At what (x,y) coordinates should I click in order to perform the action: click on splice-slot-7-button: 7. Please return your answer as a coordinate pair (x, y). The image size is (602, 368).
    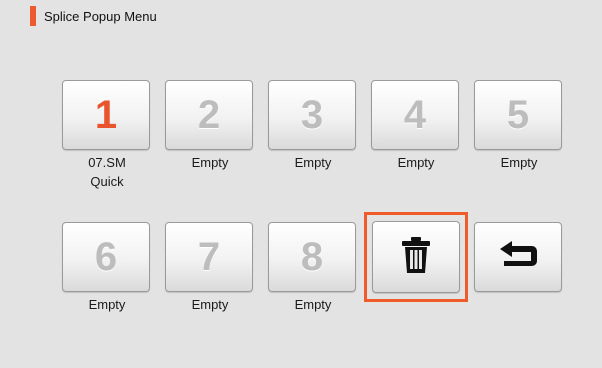
    Looking at the image, I should click on (209, 257).